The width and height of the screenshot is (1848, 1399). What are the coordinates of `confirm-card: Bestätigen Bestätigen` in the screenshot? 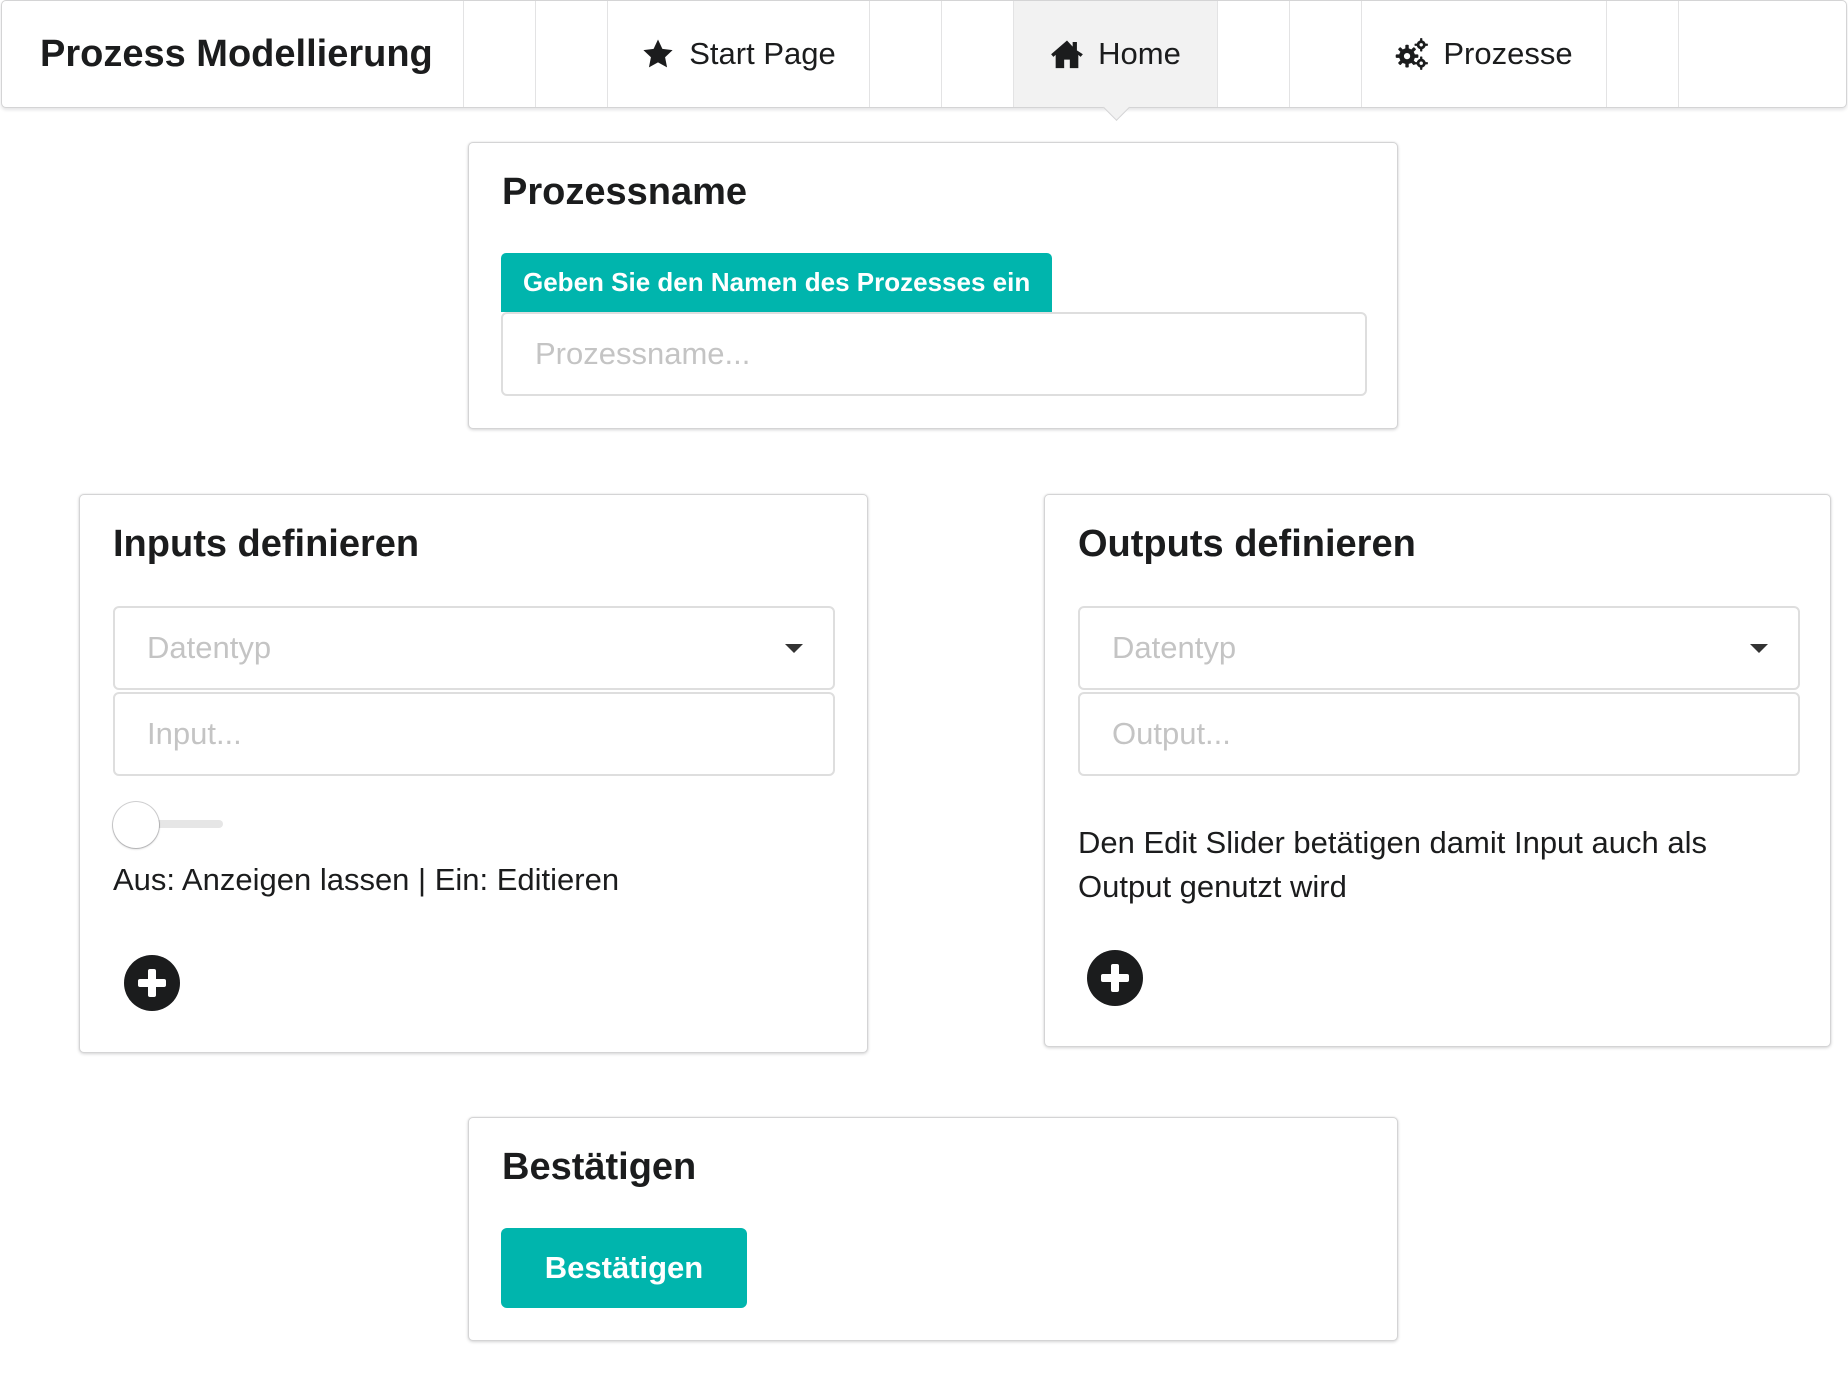 It's located at (933, 1229).